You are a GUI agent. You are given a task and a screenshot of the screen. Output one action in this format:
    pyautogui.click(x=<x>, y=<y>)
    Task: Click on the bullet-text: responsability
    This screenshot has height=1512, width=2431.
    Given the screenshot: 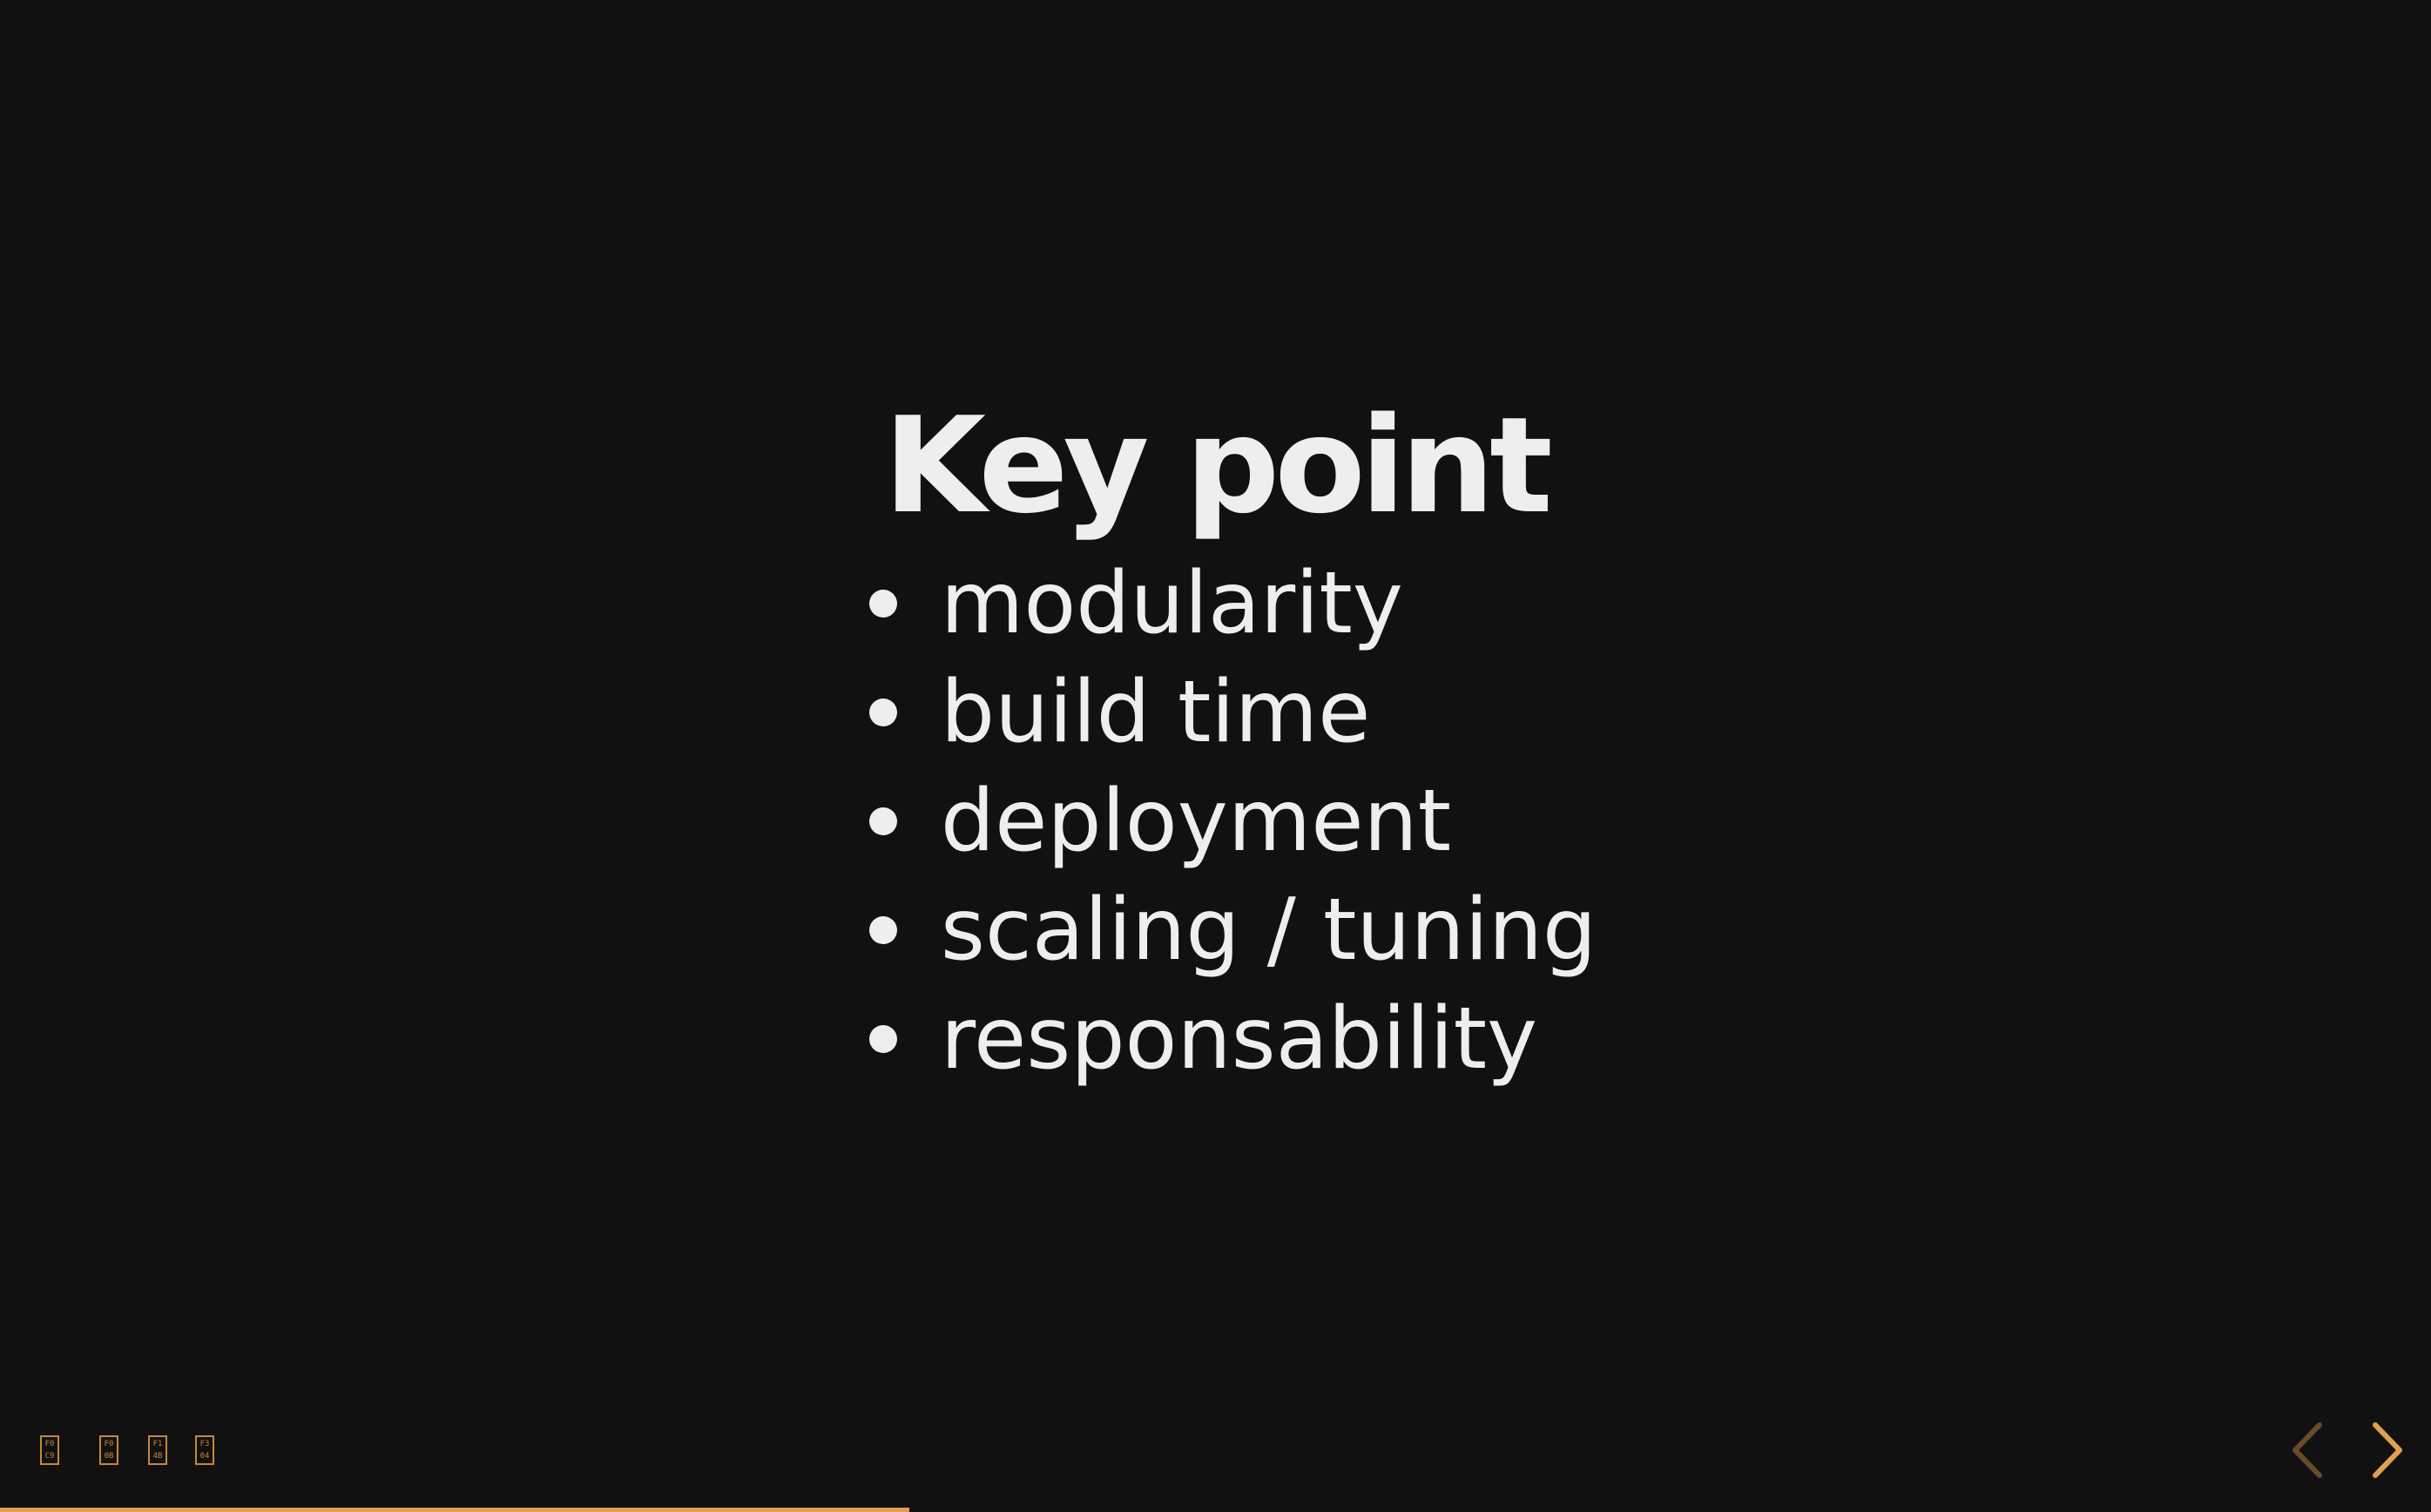 What is the action you would take?
    pyautogui.click(x=1239, y=1039)
    